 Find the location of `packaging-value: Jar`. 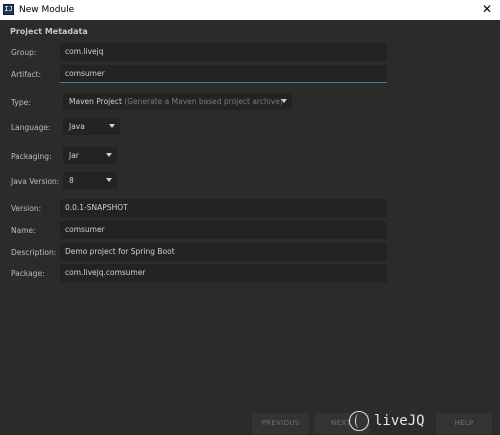

packaging-value: Jar is located at coordinates (74, 155).